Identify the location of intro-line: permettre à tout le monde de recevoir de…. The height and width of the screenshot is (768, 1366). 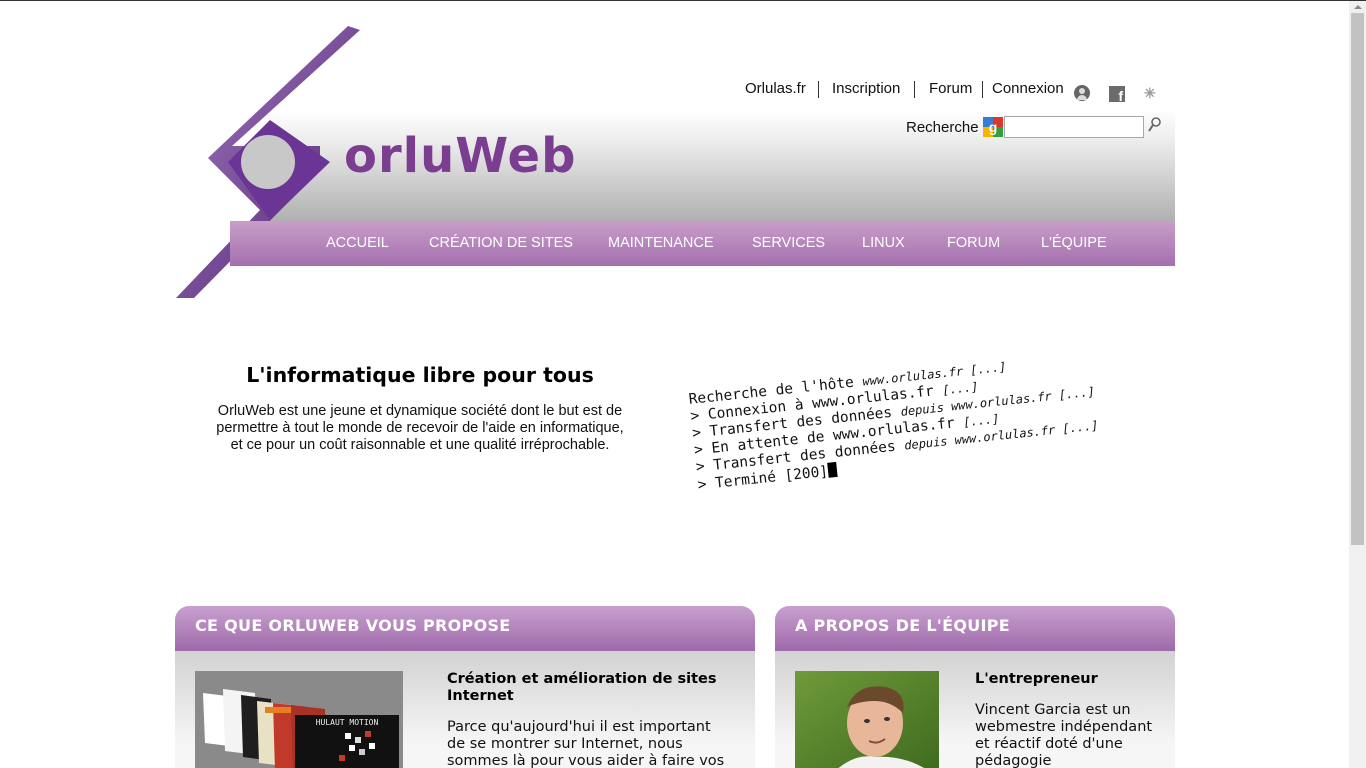
(420, 428).